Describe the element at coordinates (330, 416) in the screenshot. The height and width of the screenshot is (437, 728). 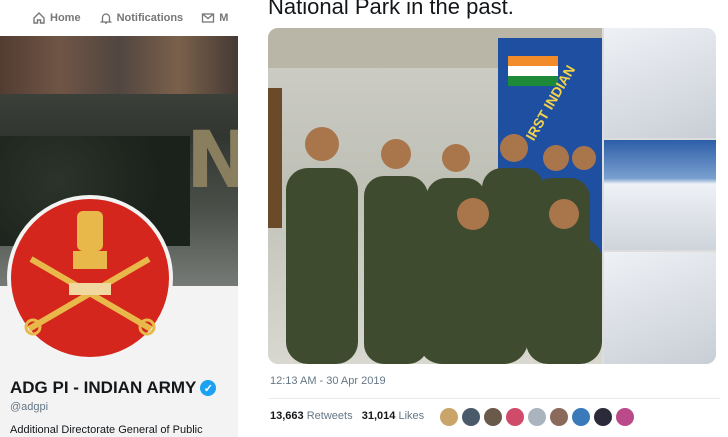
I see `retweets-label: Retweets` at that location.